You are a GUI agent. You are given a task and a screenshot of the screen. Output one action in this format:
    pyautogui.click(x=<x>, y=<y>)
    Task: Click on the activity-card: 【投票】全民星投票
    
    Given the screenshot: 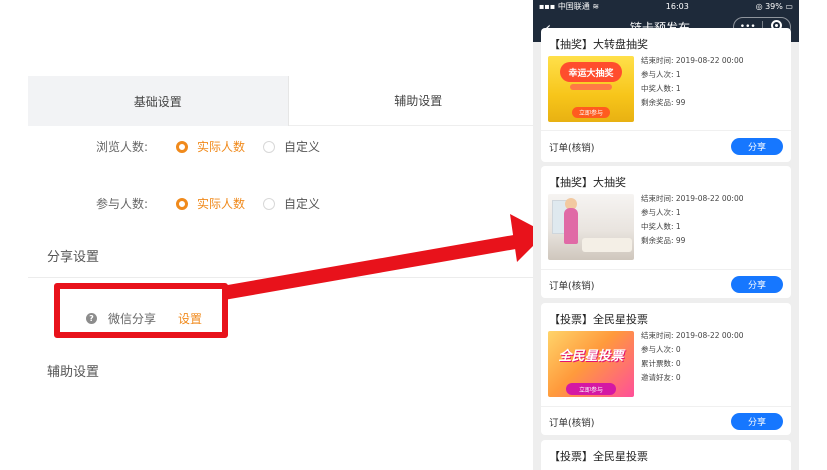 What is the action you would take?
    pyautogui.click(x=666, y=455)
    